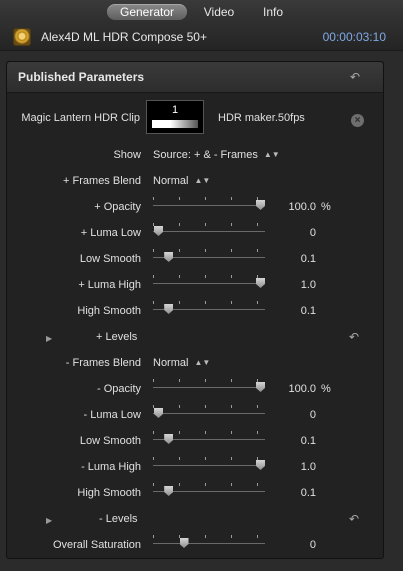 The width and height of the screenshot is (403, 571). I want to click on minus-luma-high-value: 1.0, so click(291, 467).